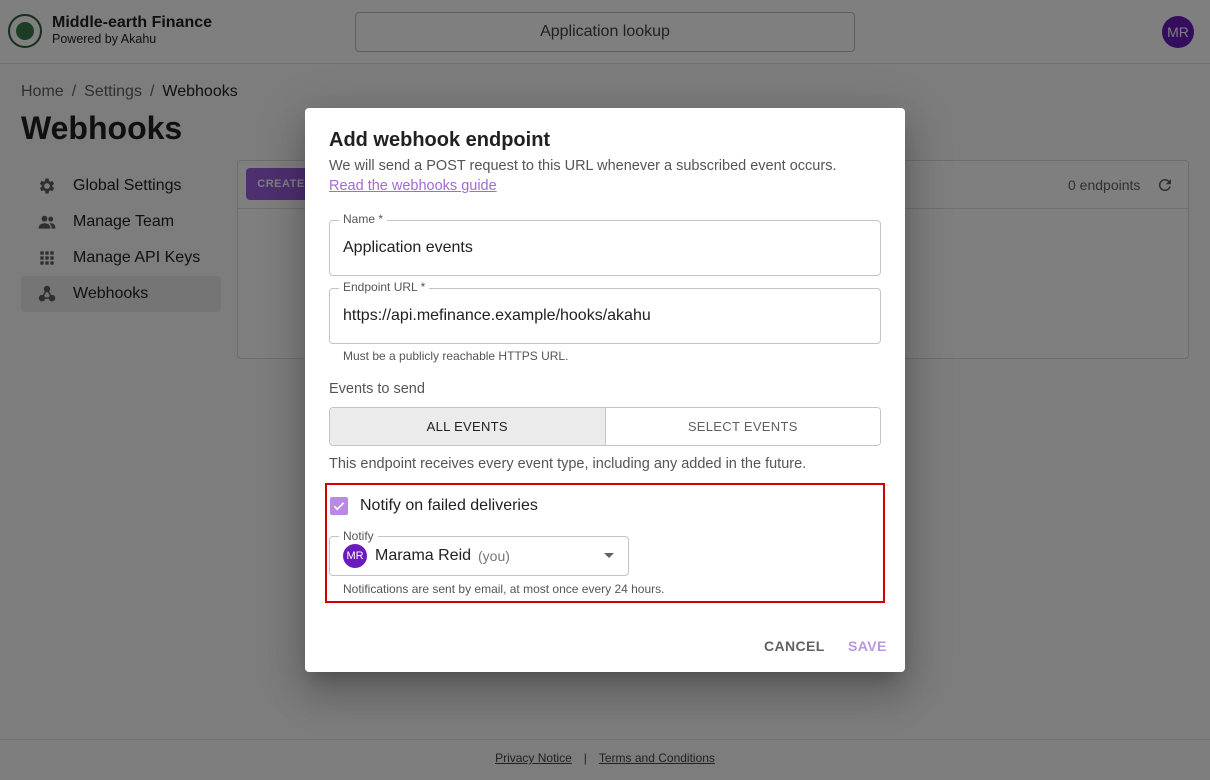 This screenshot has width=1210, height=780. Describe the element at coordinates (355, 556) in the screenshot. I see `notify-user-avatar: MR` at that location.